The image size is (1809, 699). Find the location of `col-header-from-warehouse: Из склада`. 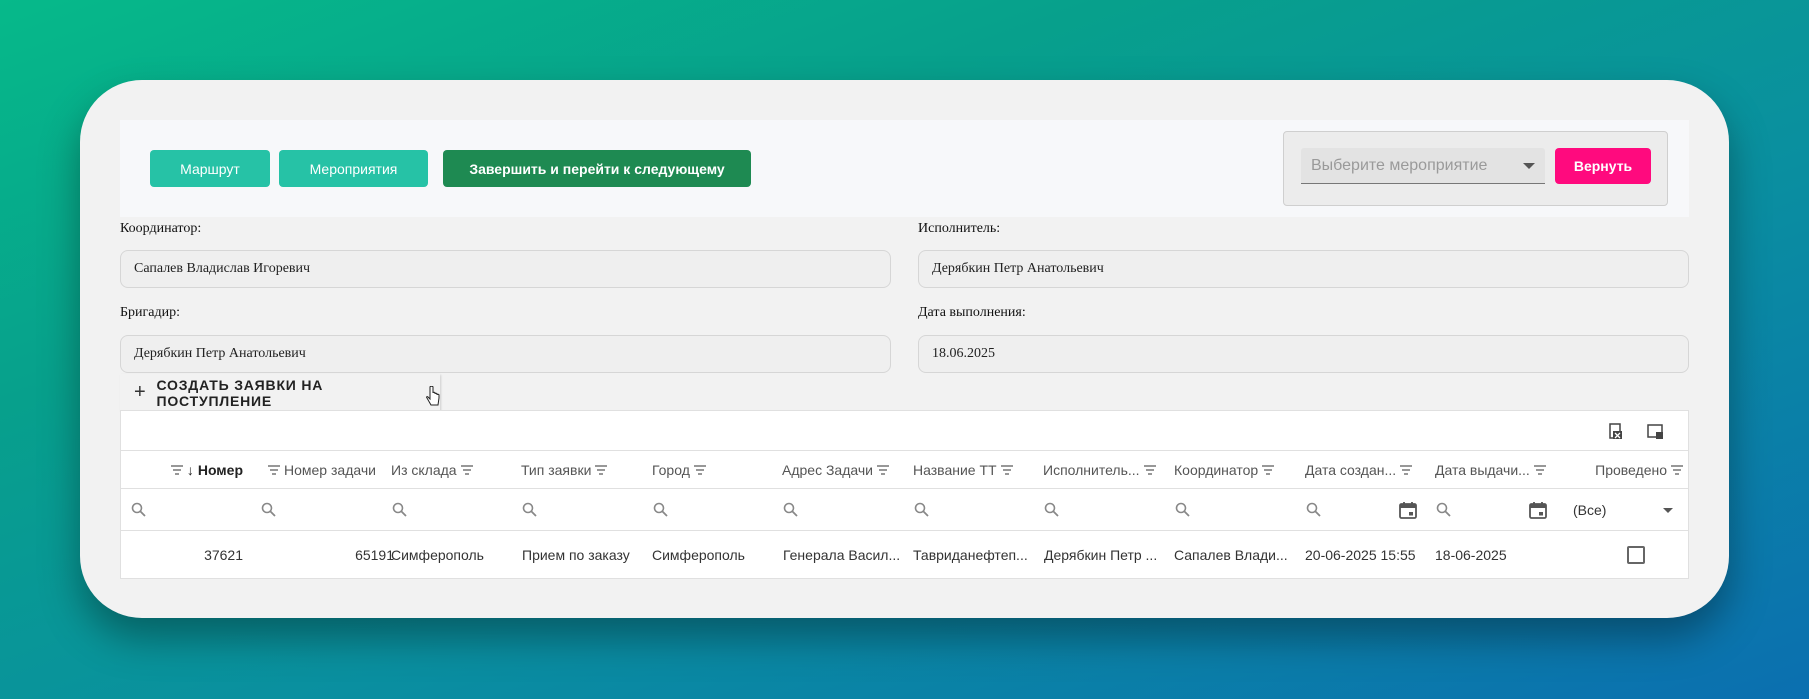

col-header-from-warehouse: Из склада is located at coordinates (456, 470).